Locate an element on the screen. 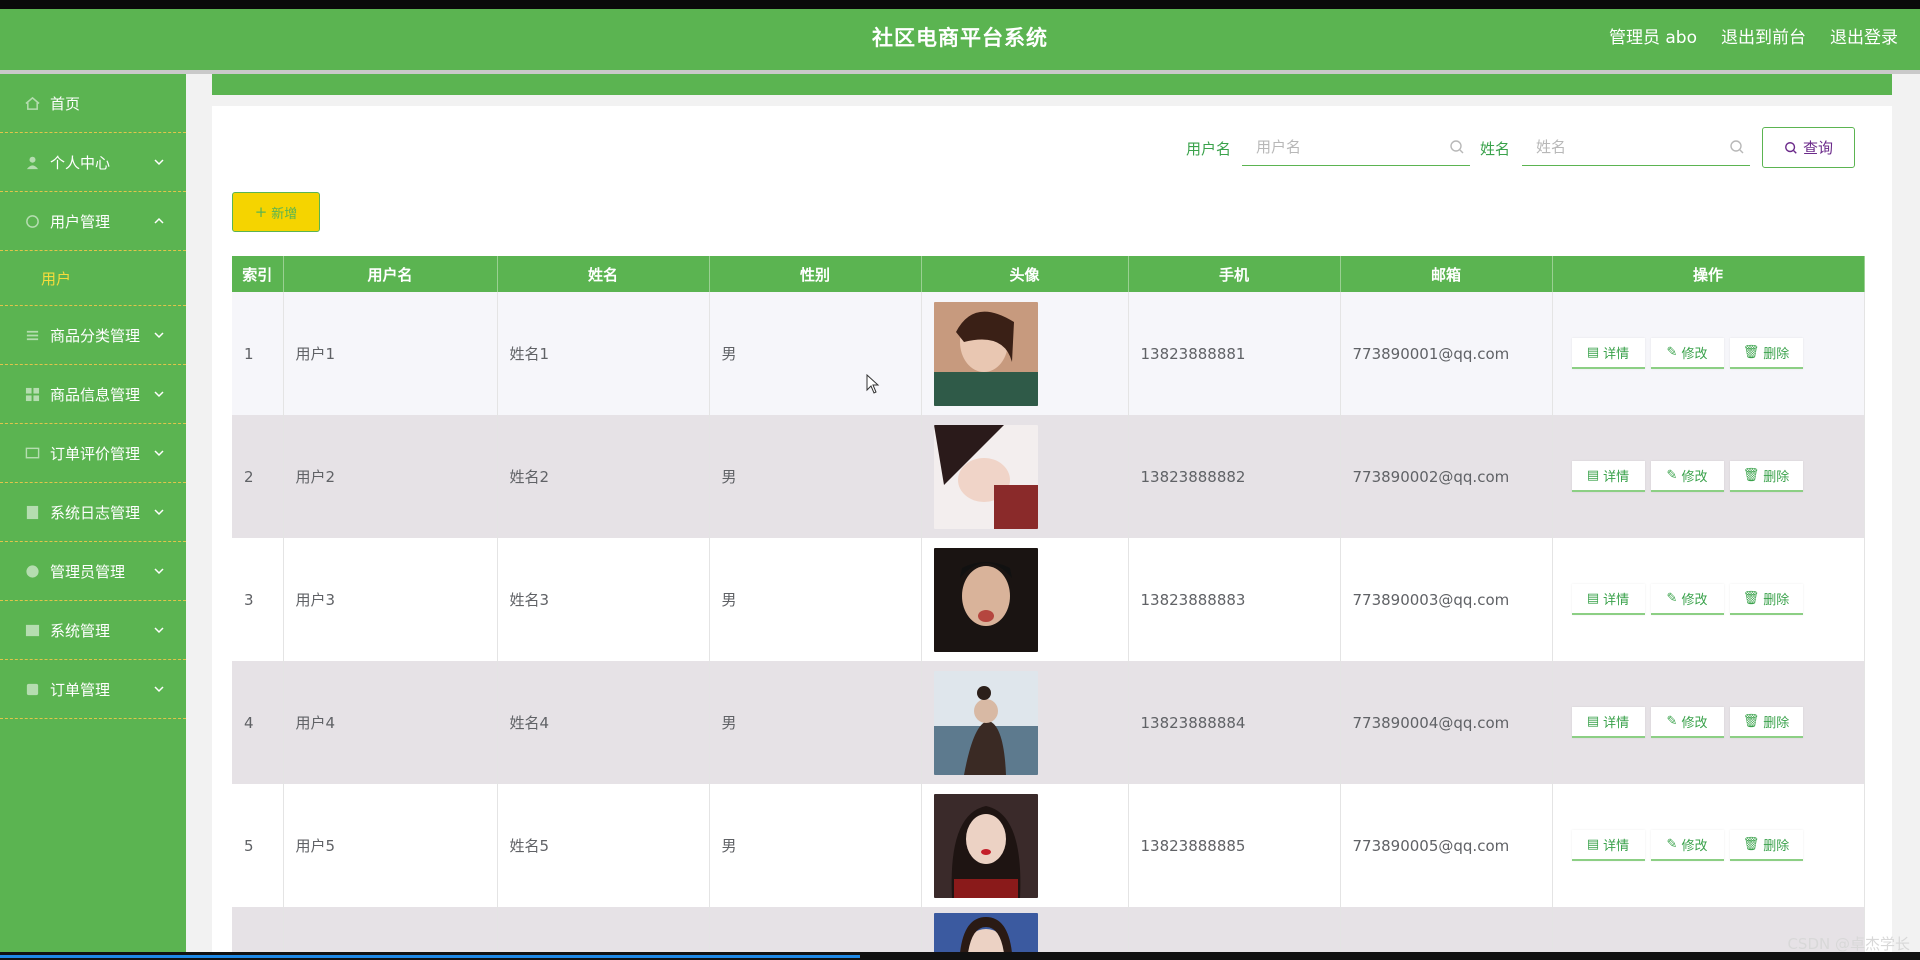  sidebar-item-label: 订单评价管理 is located at coordinates (95, 453).